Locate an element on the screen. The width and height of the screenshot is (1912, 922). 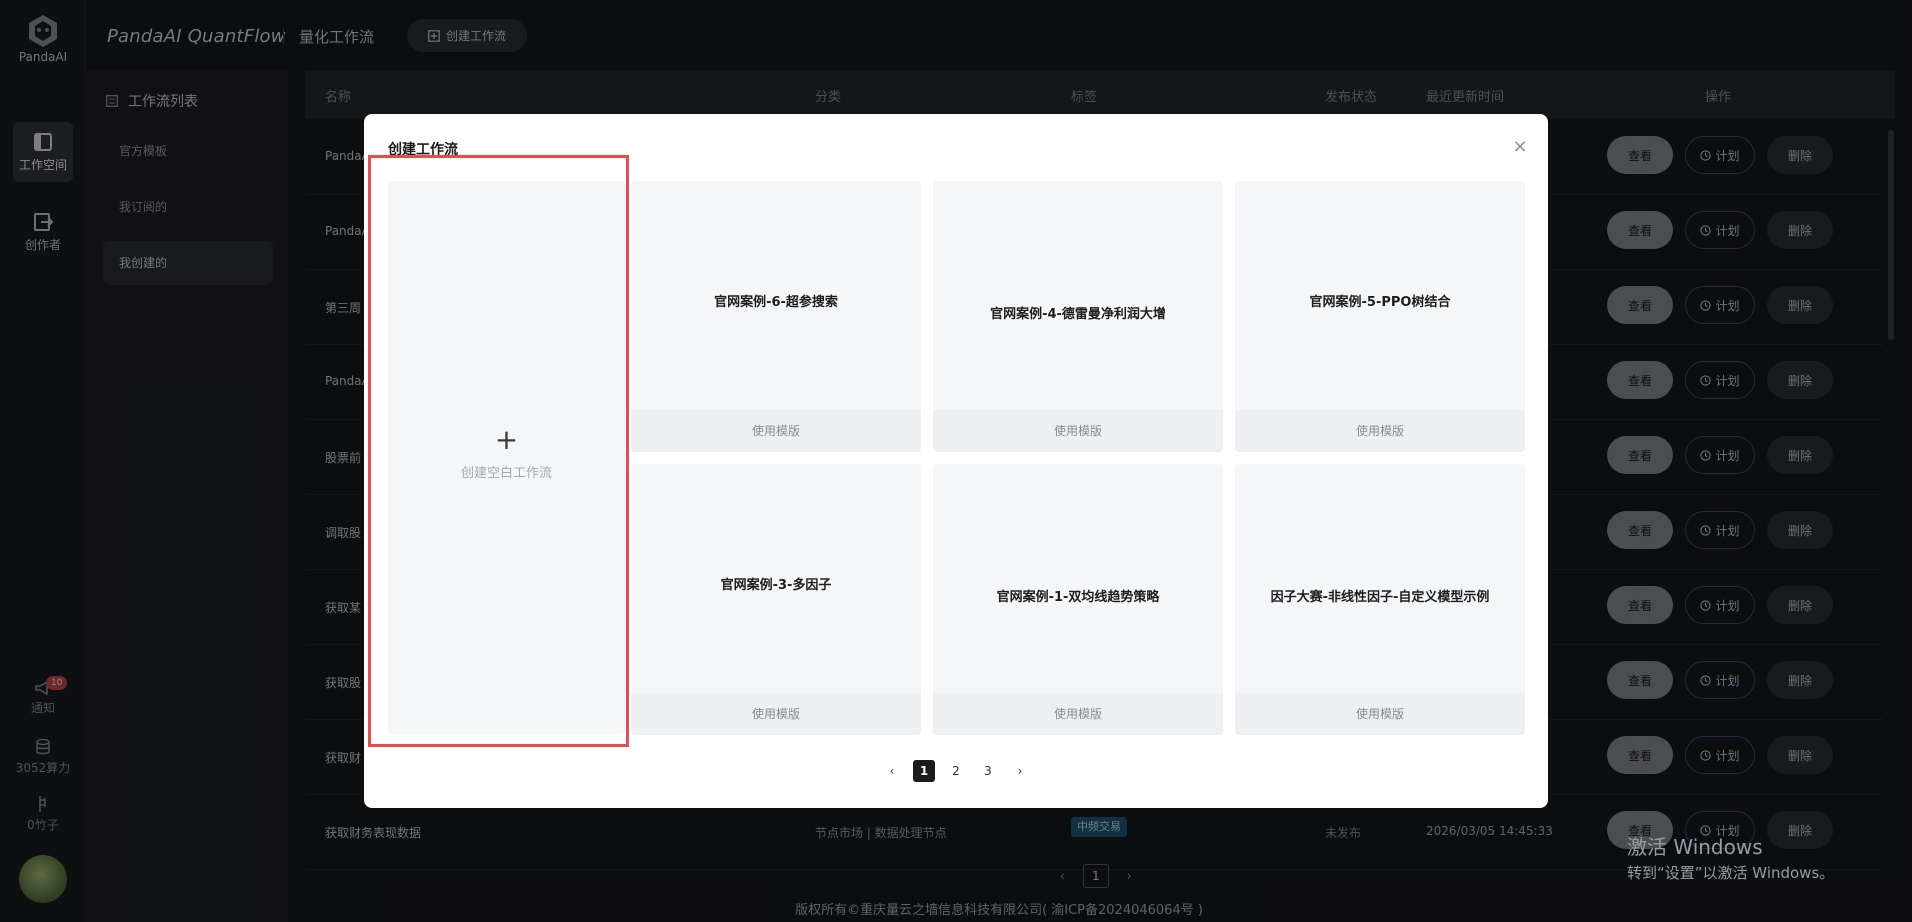
template-card: 官网案例-1-双均线趋势策略使用模版 is located at coordinates (1078, 599).